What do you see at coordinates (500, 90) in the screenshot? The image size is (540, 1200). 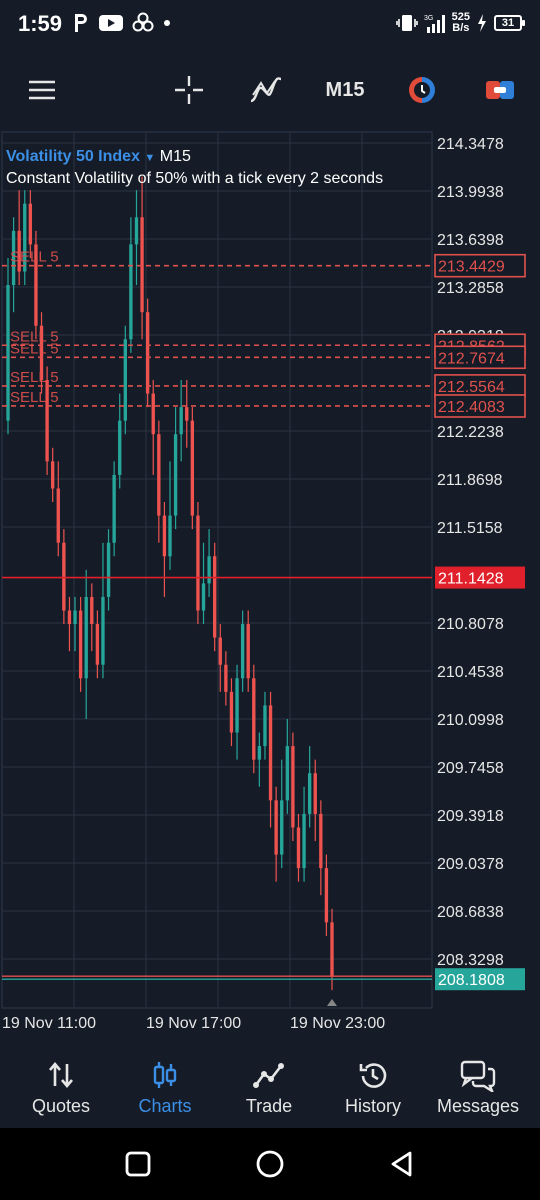 I see `trade-panel-button` at bounding box center [500, 90].